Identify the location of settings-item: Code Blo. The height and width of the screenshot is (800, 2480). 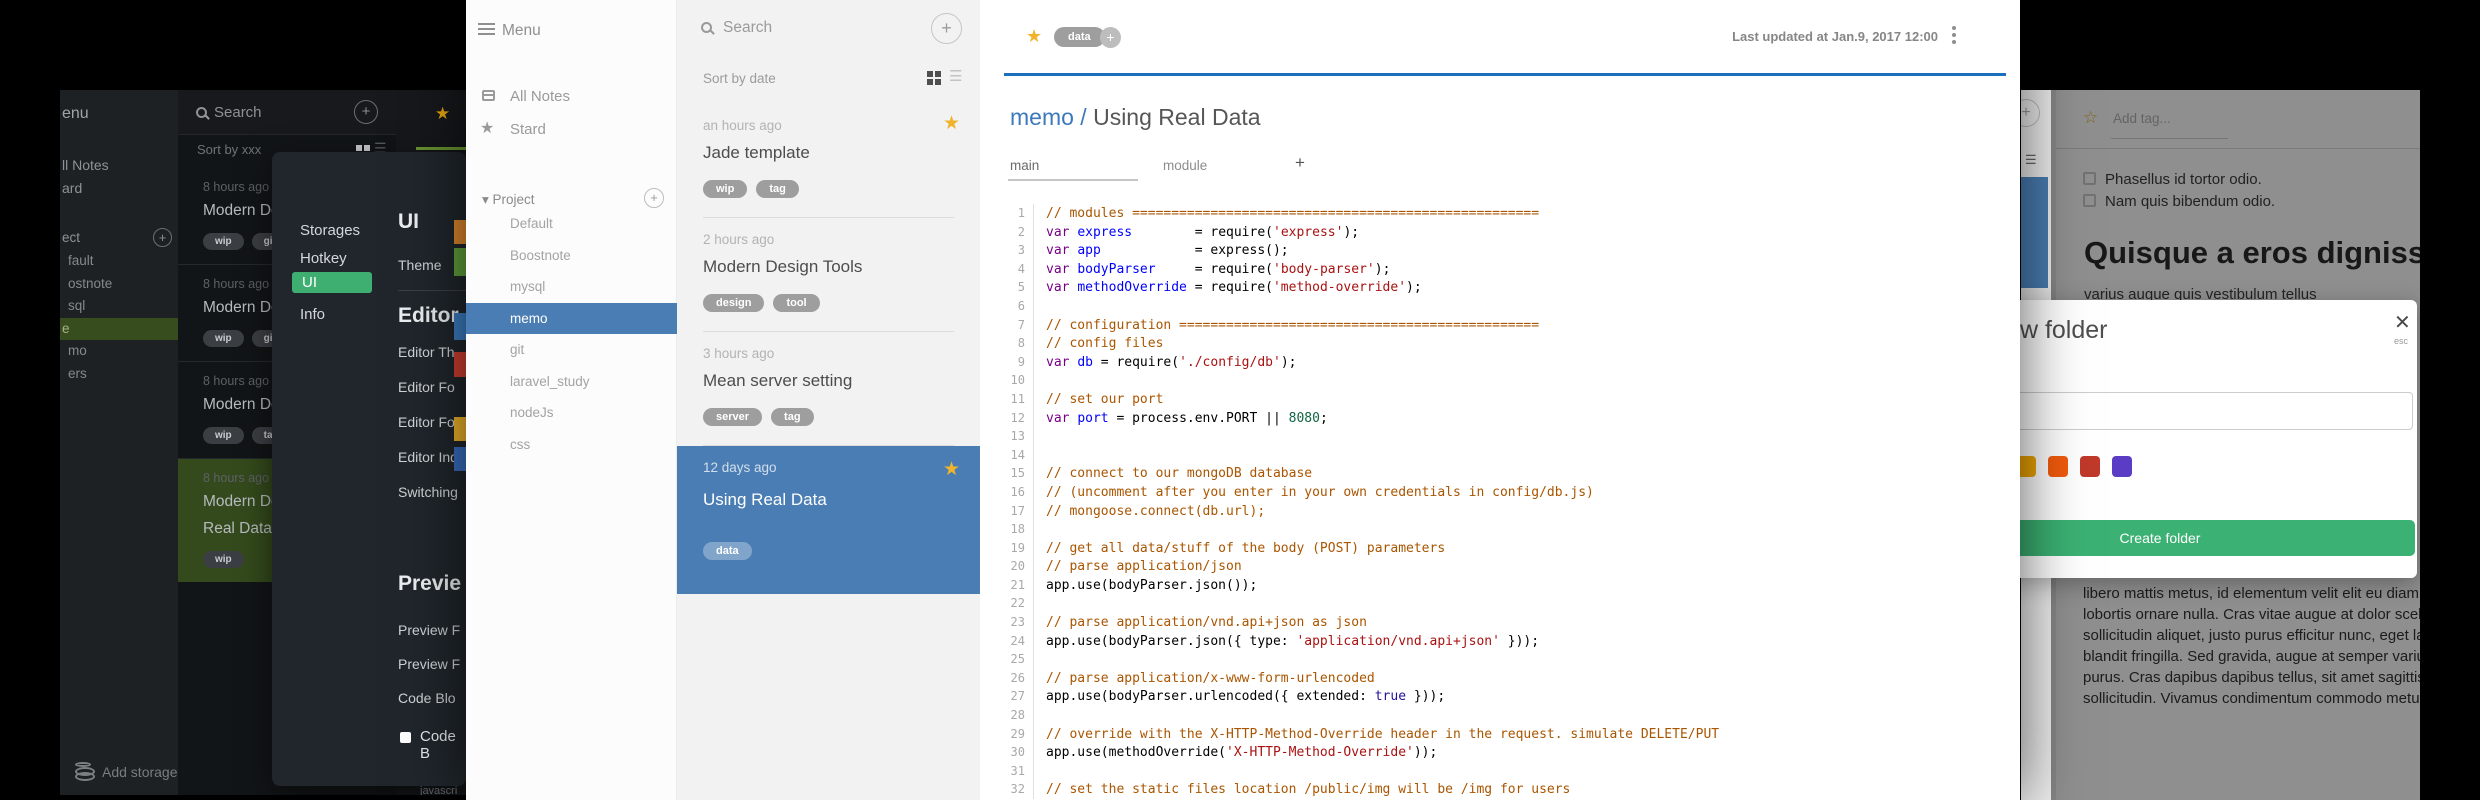
(429, 698).